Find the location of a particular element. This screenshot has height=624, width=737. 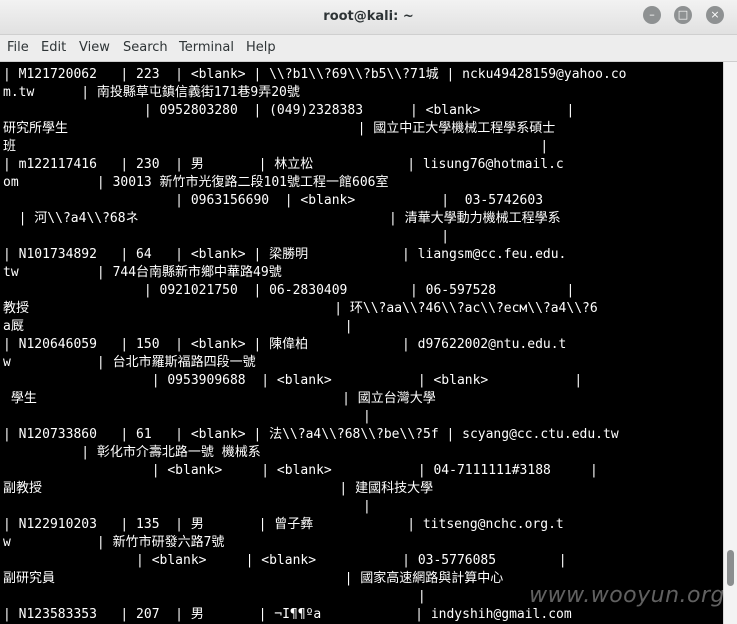

terminal-line: w | 新竹市研發六路7號 is located at coordinates (114, 542).